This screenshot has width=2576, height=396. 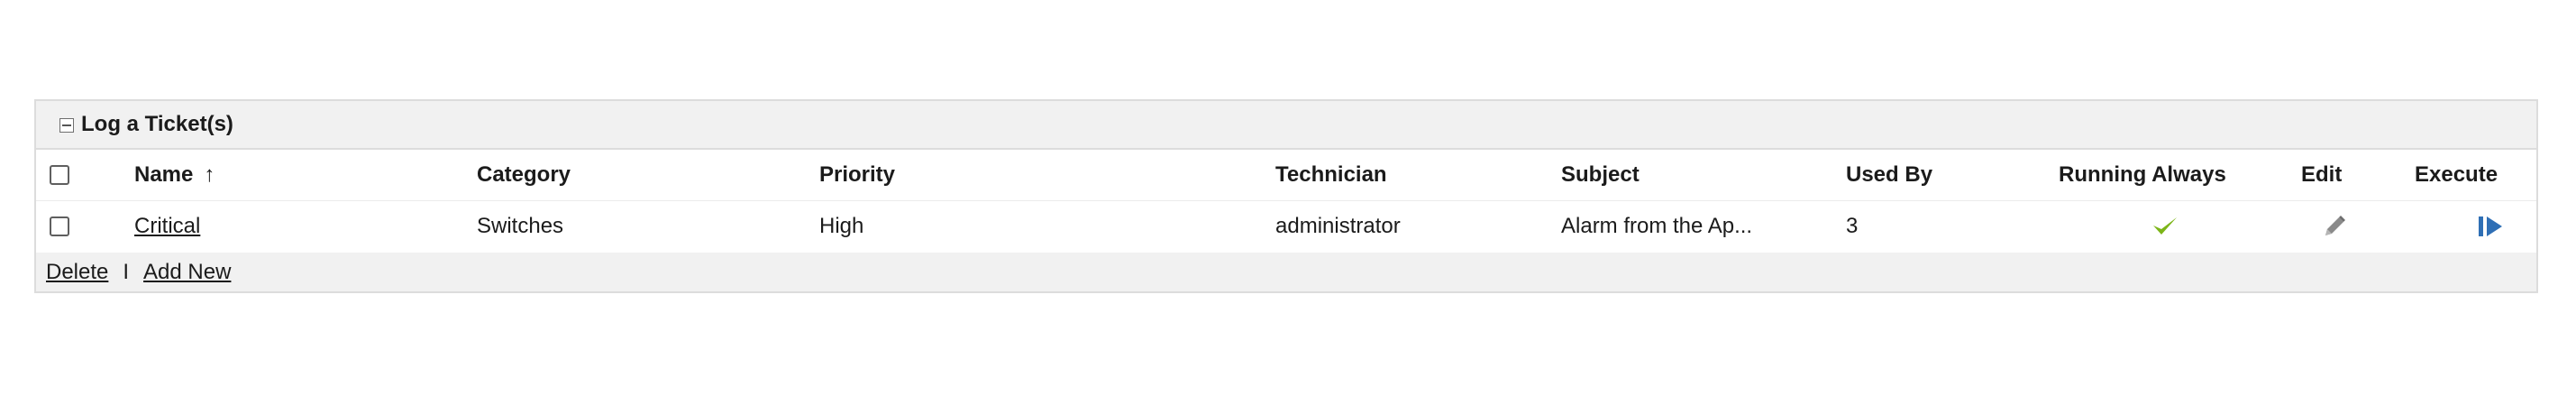 I want to click on panel-header: Log a Ticket(s), so click(x=1286, y=125).